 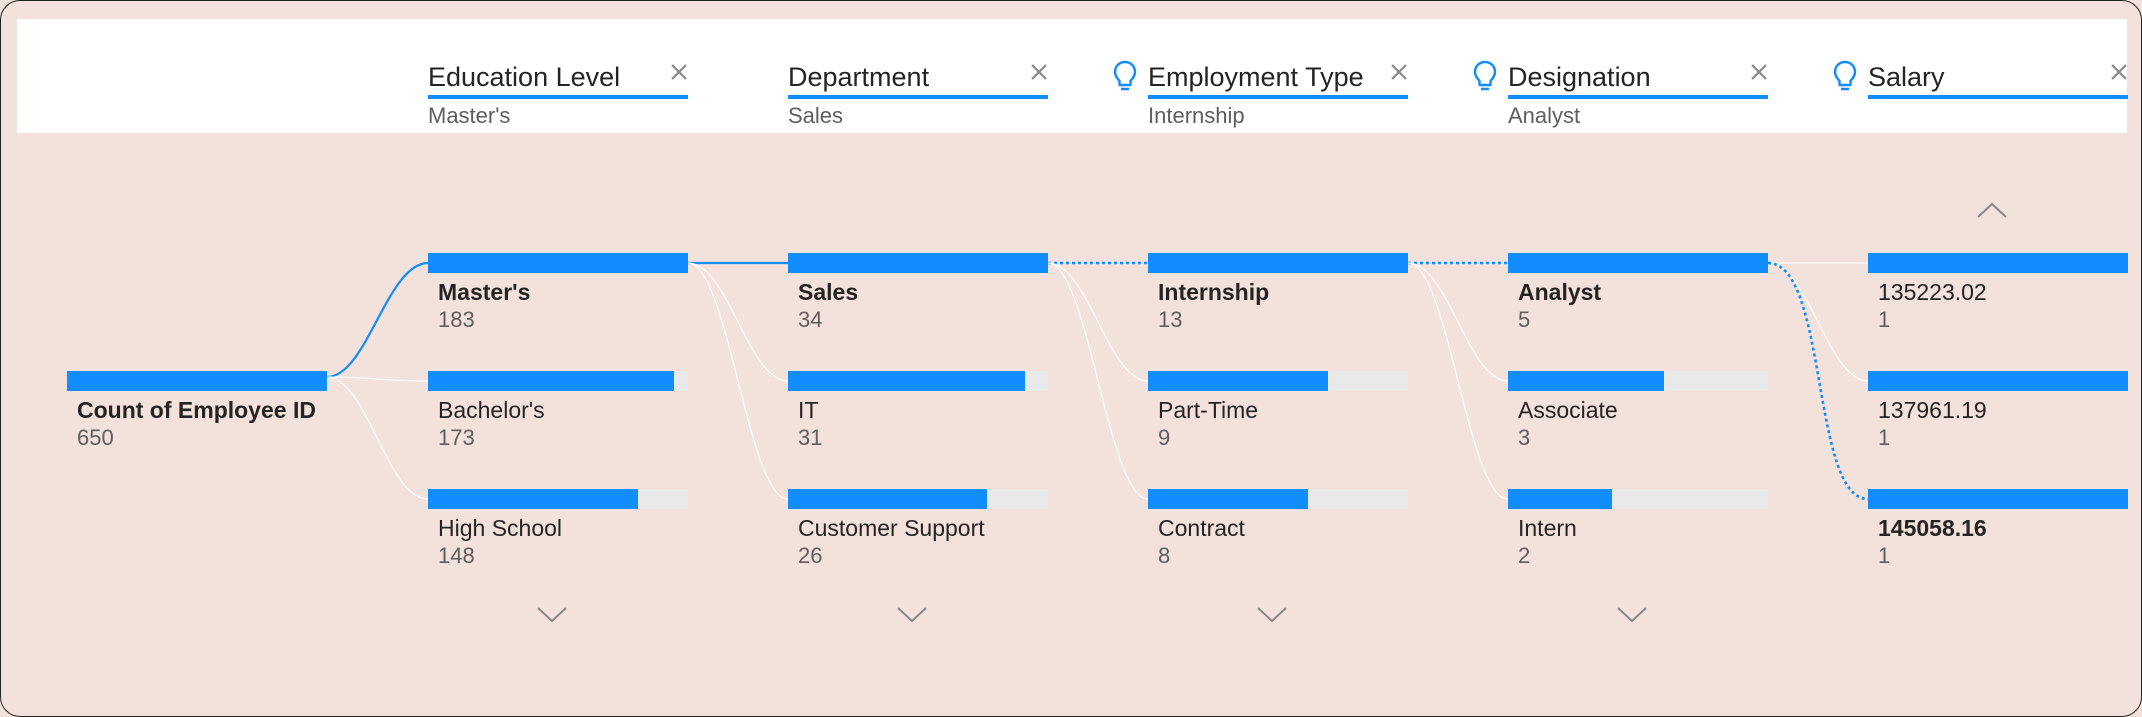 I want to click on node-label: 145058.16, so click(x=1932, y=528).